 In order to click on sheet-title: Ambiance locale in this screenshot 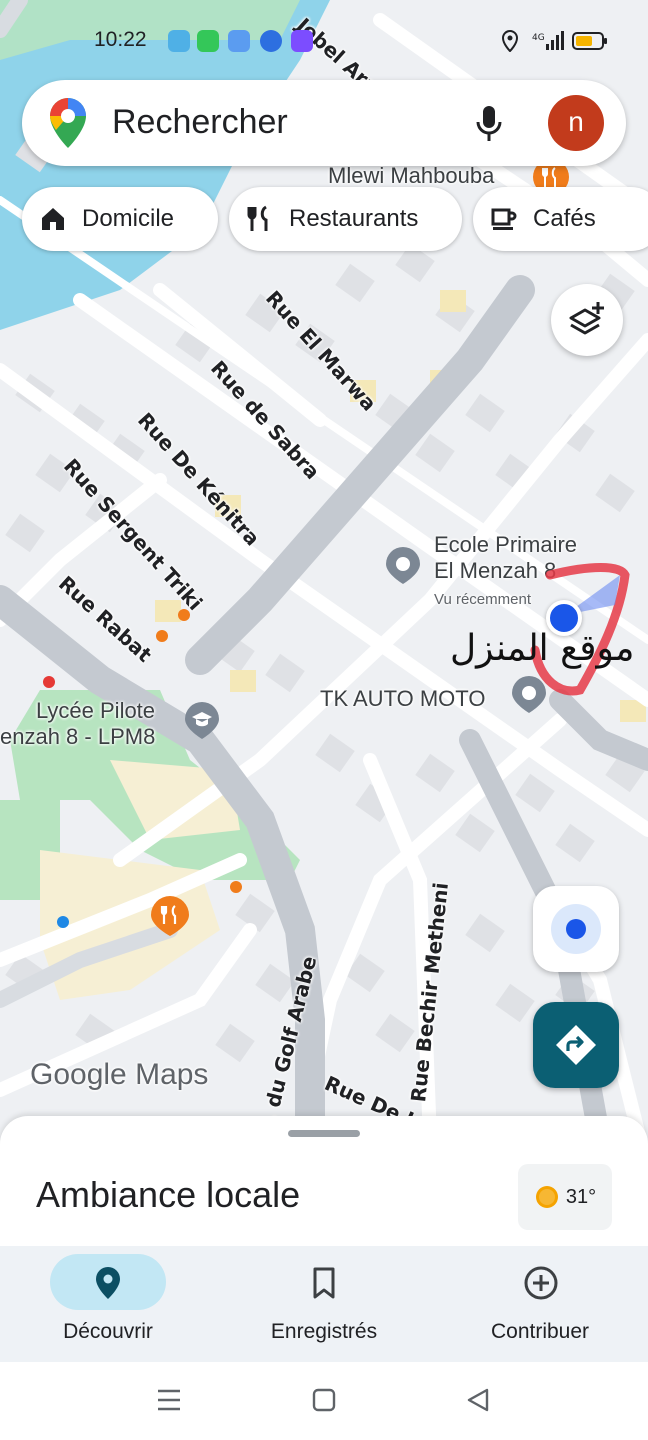, I will do `click(168, 1194)`.